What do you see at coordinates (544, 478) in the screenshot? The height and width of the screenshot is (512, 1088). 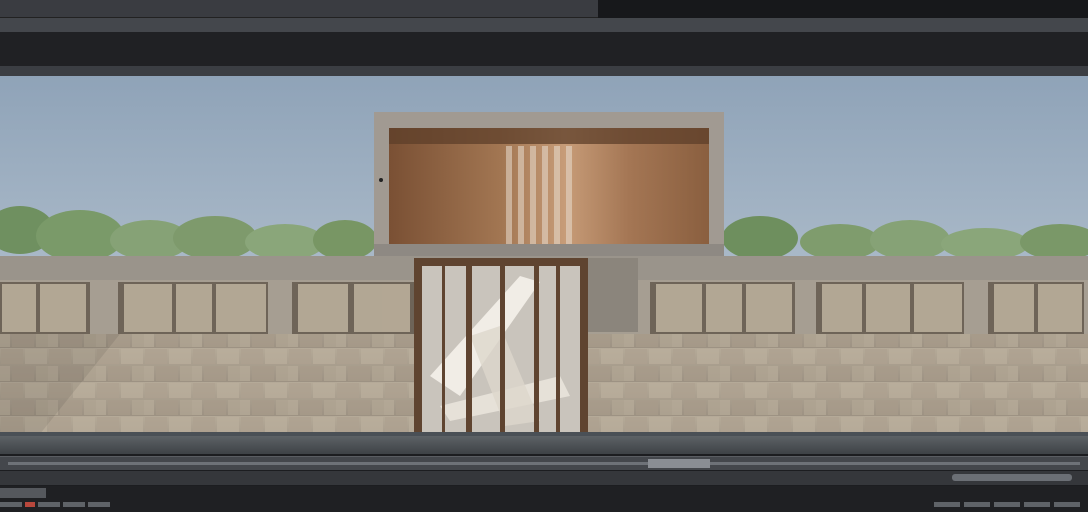 I see `horizontal-scrollbar` at bounding box center [544, 478].